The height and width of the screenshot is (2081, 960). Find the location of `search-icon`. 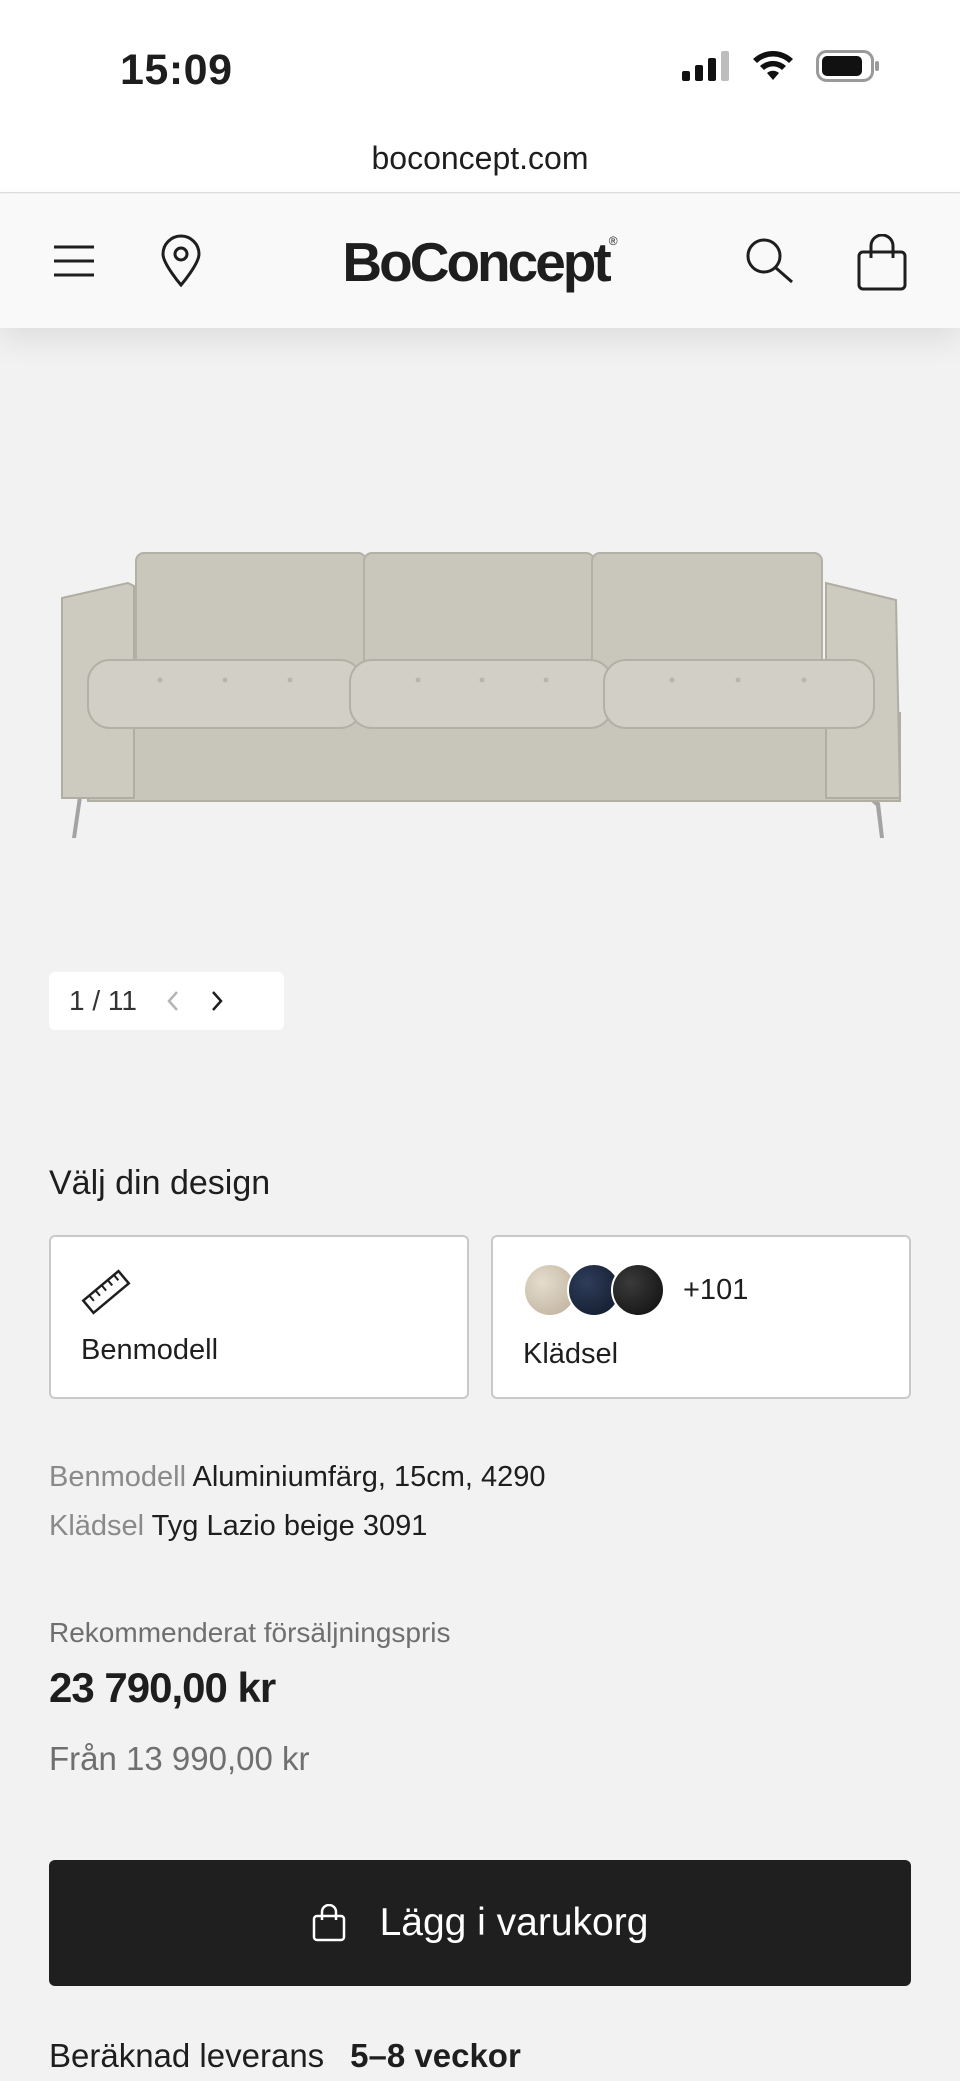

search-icon is located at coordinates (770, 263).